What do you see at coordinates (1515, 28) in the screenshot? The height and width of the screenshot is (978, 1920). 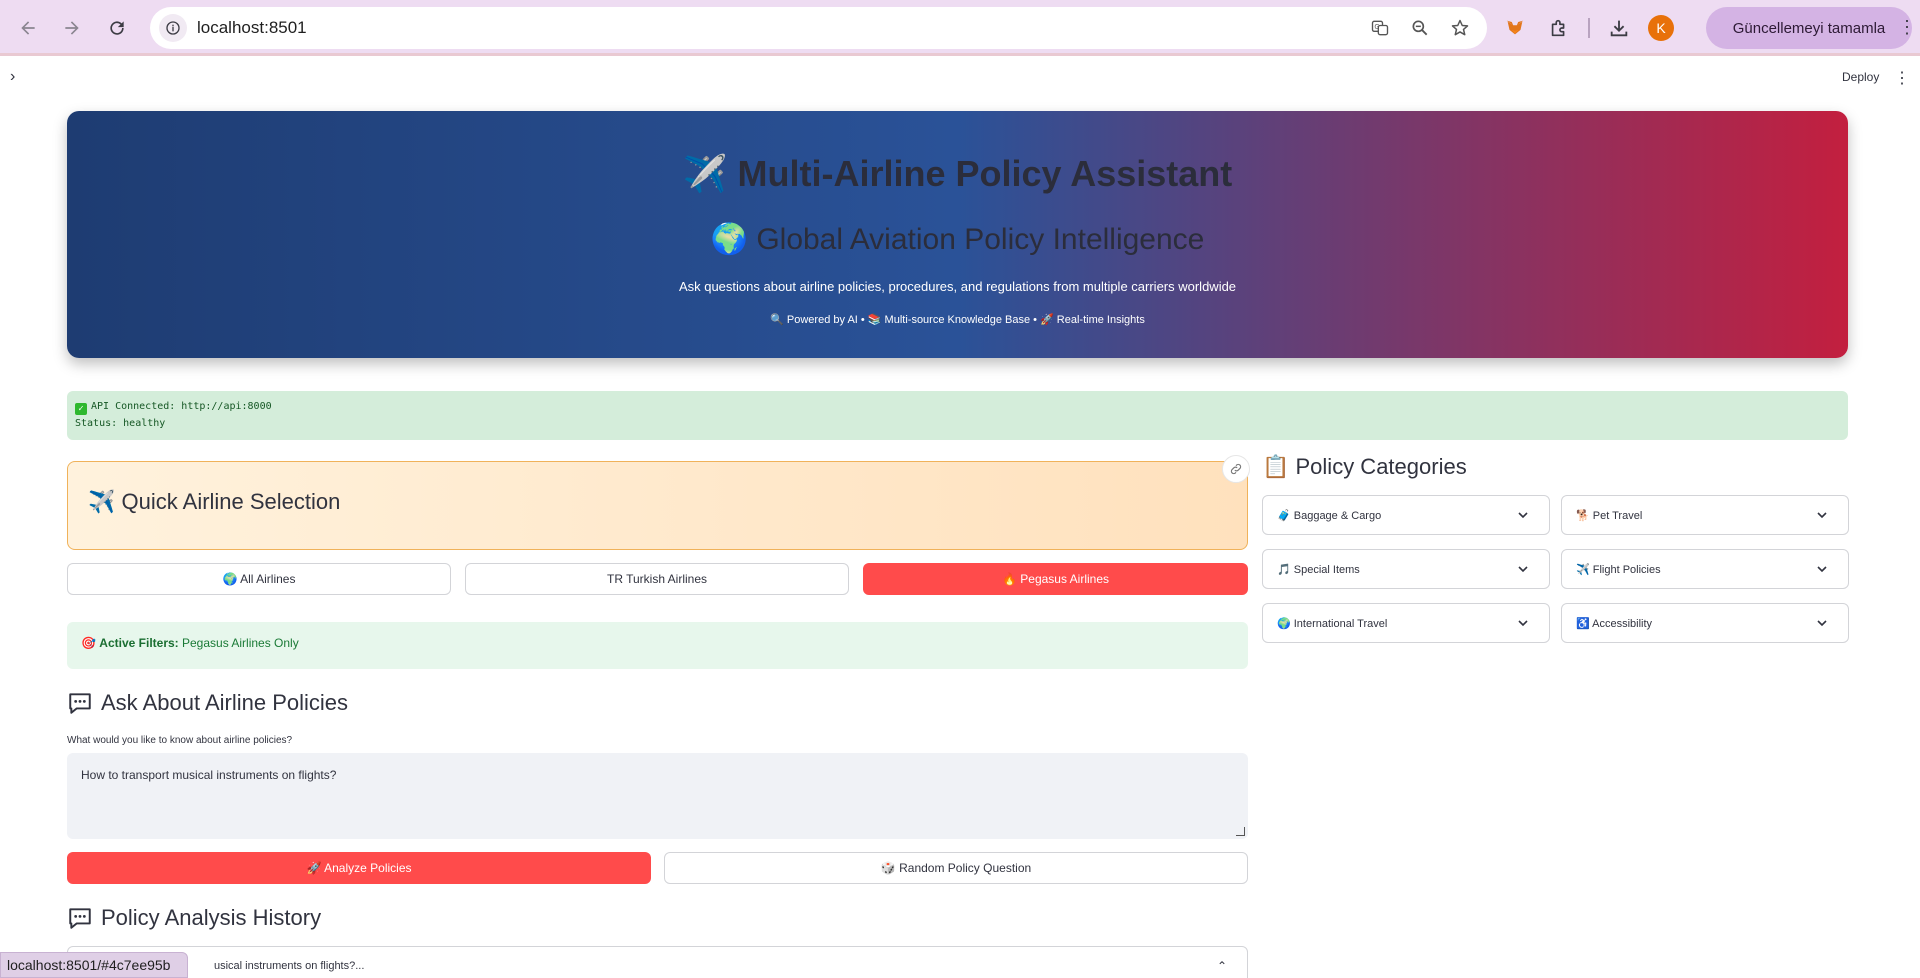 I see `metamask-fox-icon` at bounding box center [1515, 28].